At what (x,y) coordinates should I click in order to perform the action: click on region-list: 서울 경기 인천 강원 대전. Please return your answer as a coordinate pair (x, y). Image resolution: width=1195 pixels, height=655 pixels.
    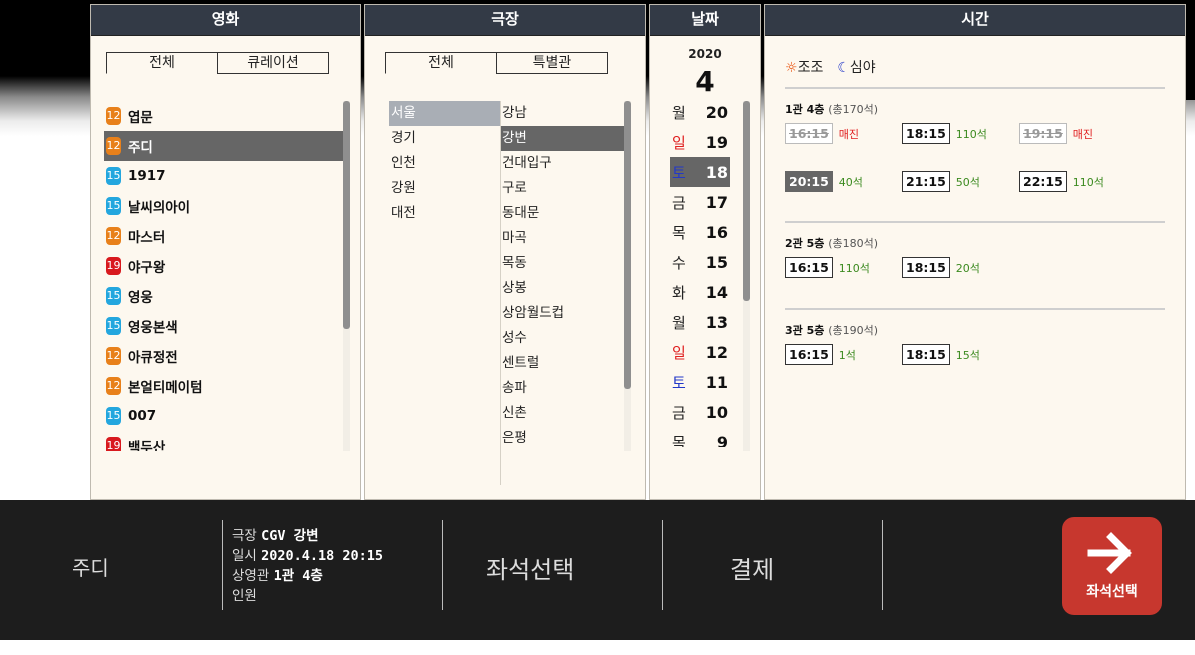
    Looking at the image, I should click on (445, 163).